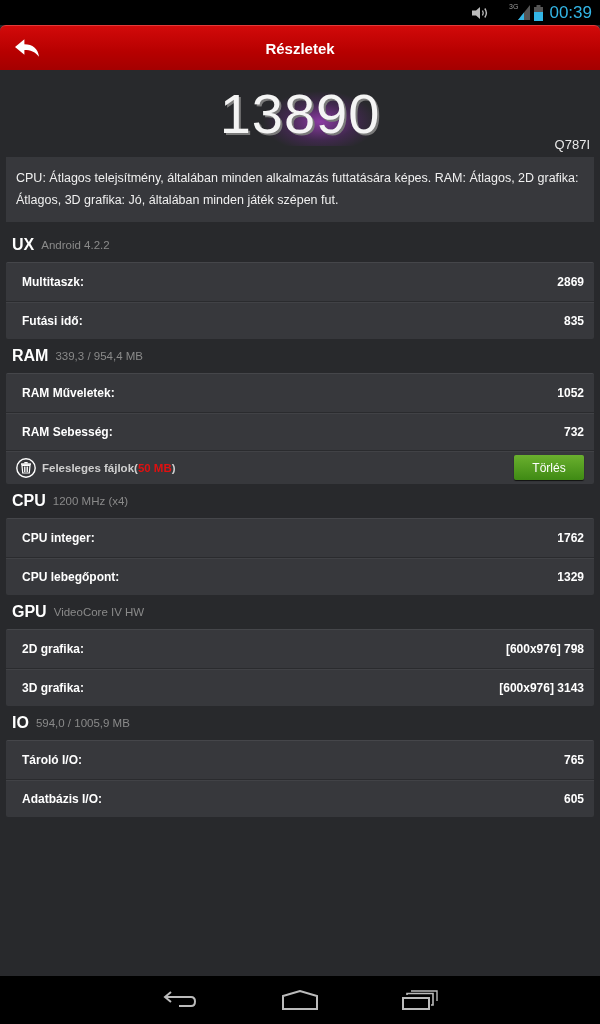 This screenshot has width=600, height=1024. I want to click on section-subtitle: 339,3 / 954,4 MB, so click(99, 356).